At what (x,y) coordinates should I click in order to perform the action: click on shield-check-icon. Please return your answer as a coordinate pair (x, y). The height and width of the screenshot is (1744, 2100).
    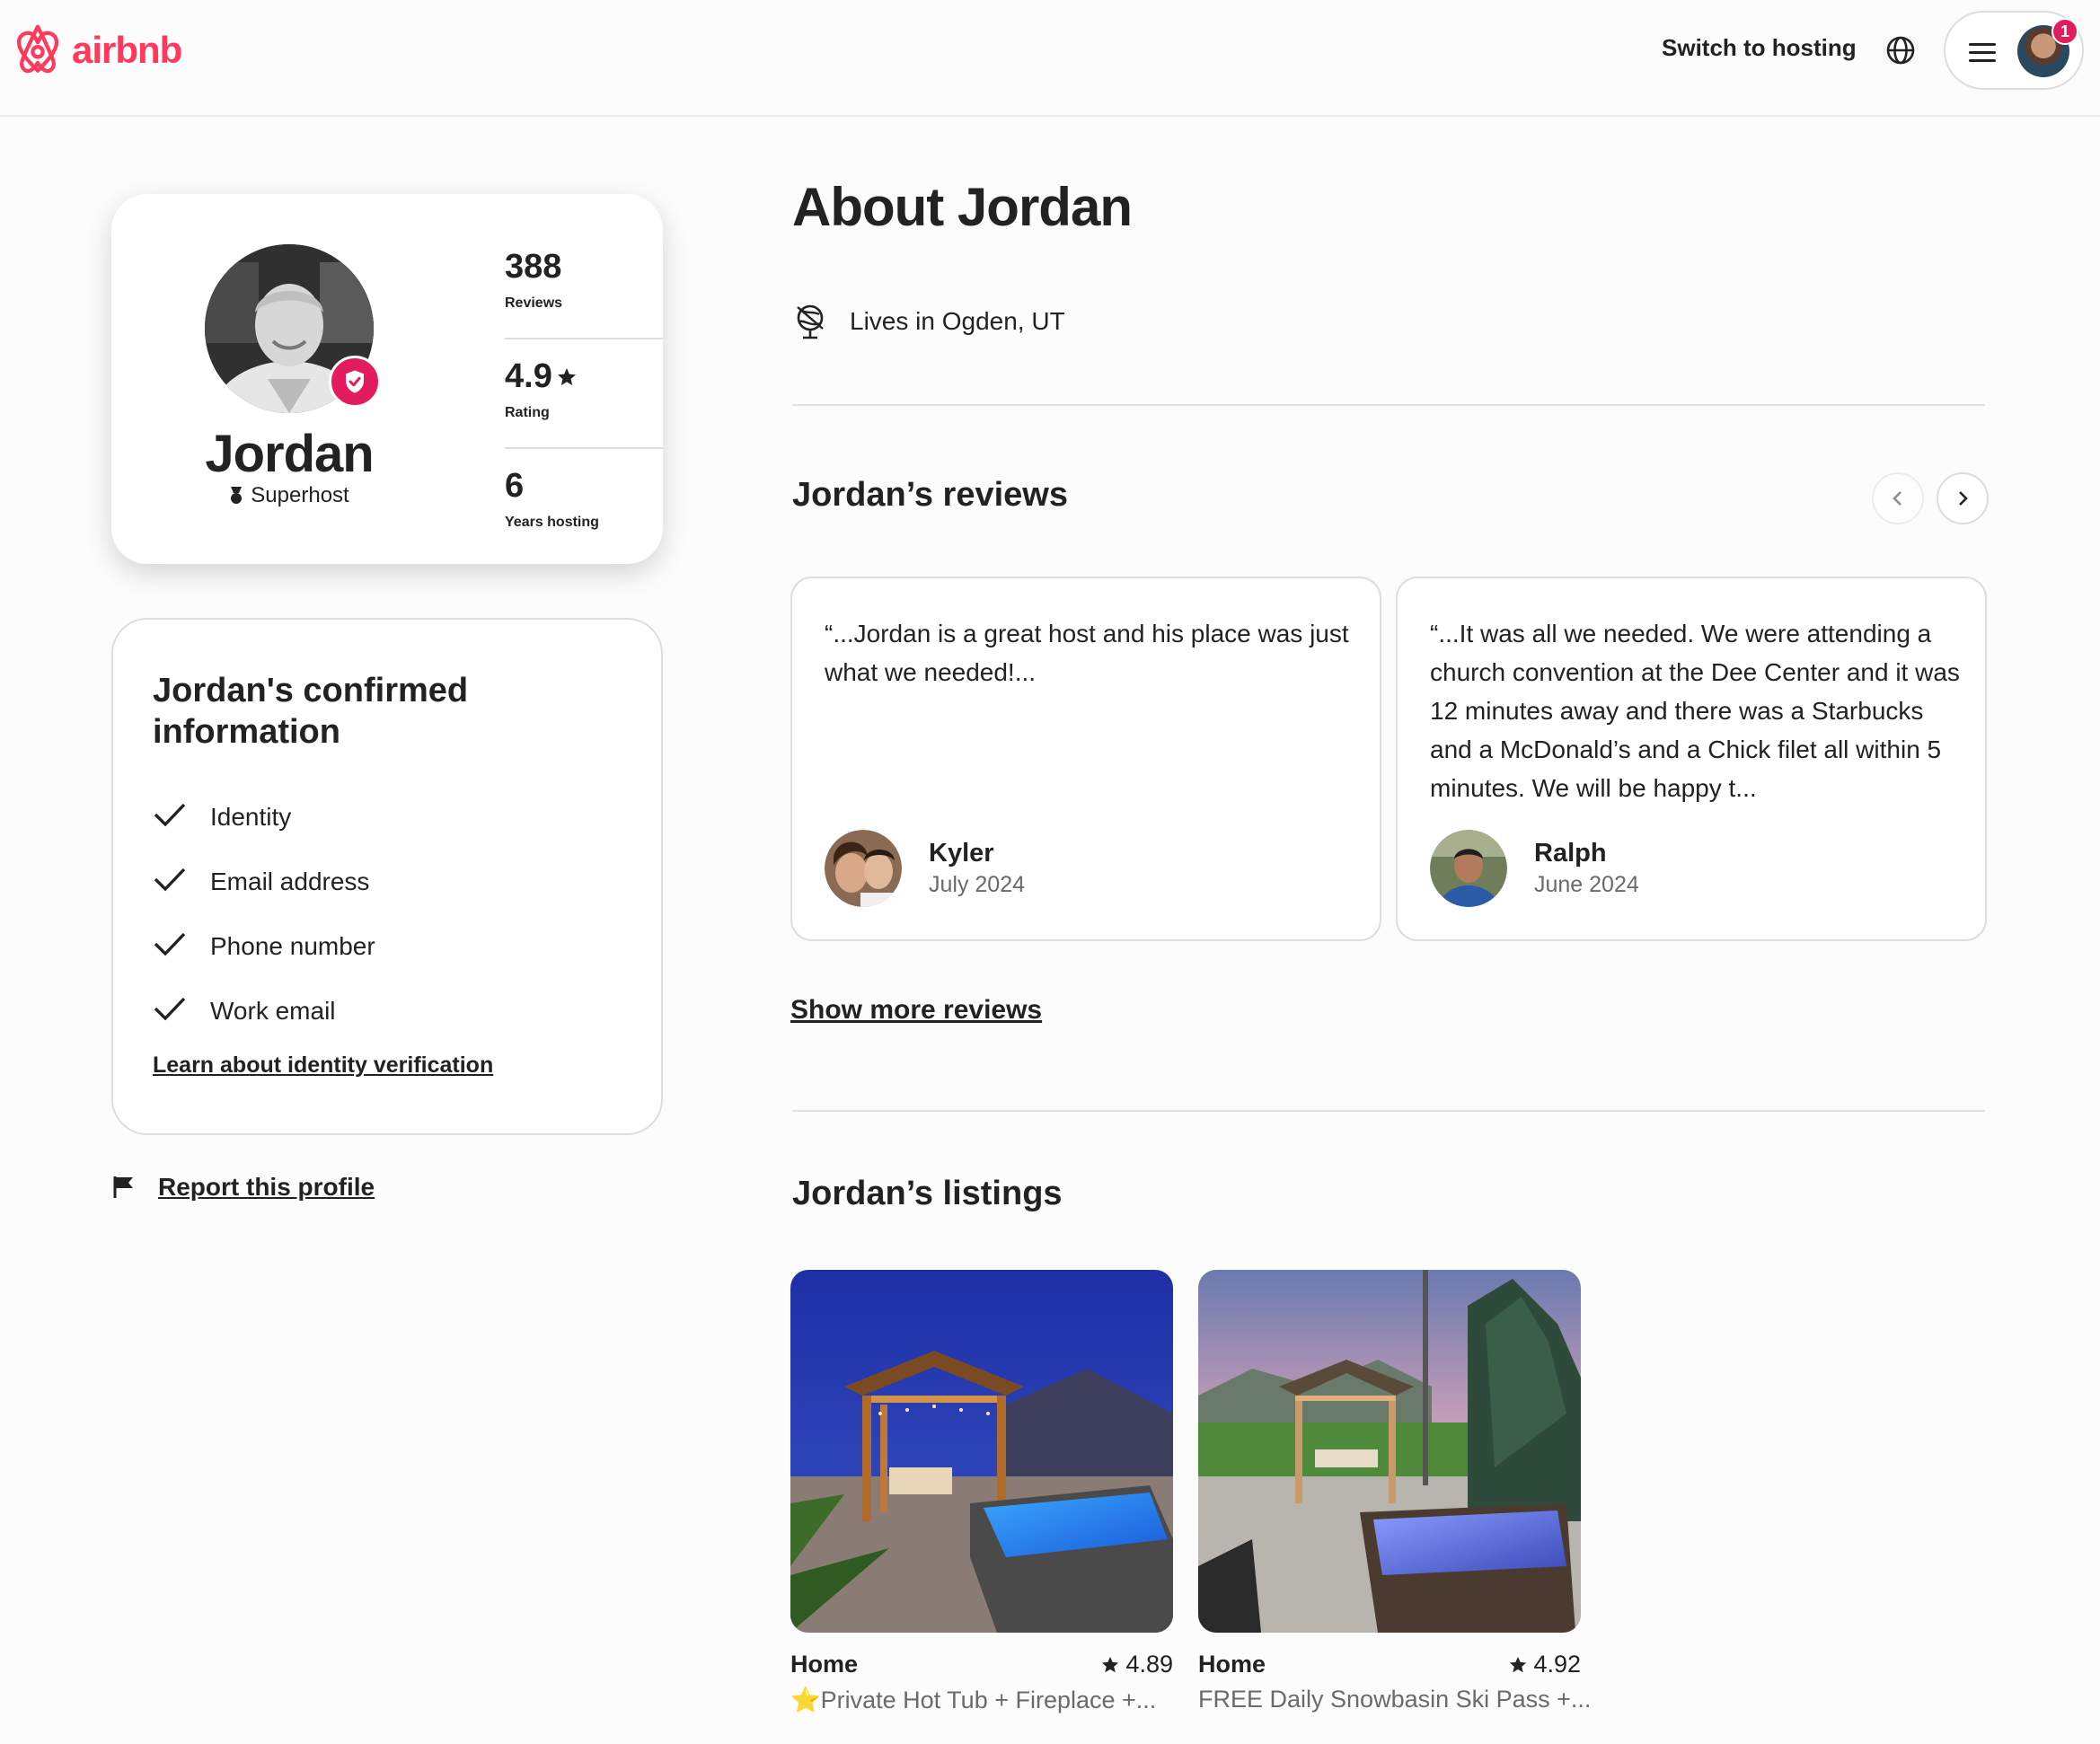
    Looking at the image, I should click on (355, 381).